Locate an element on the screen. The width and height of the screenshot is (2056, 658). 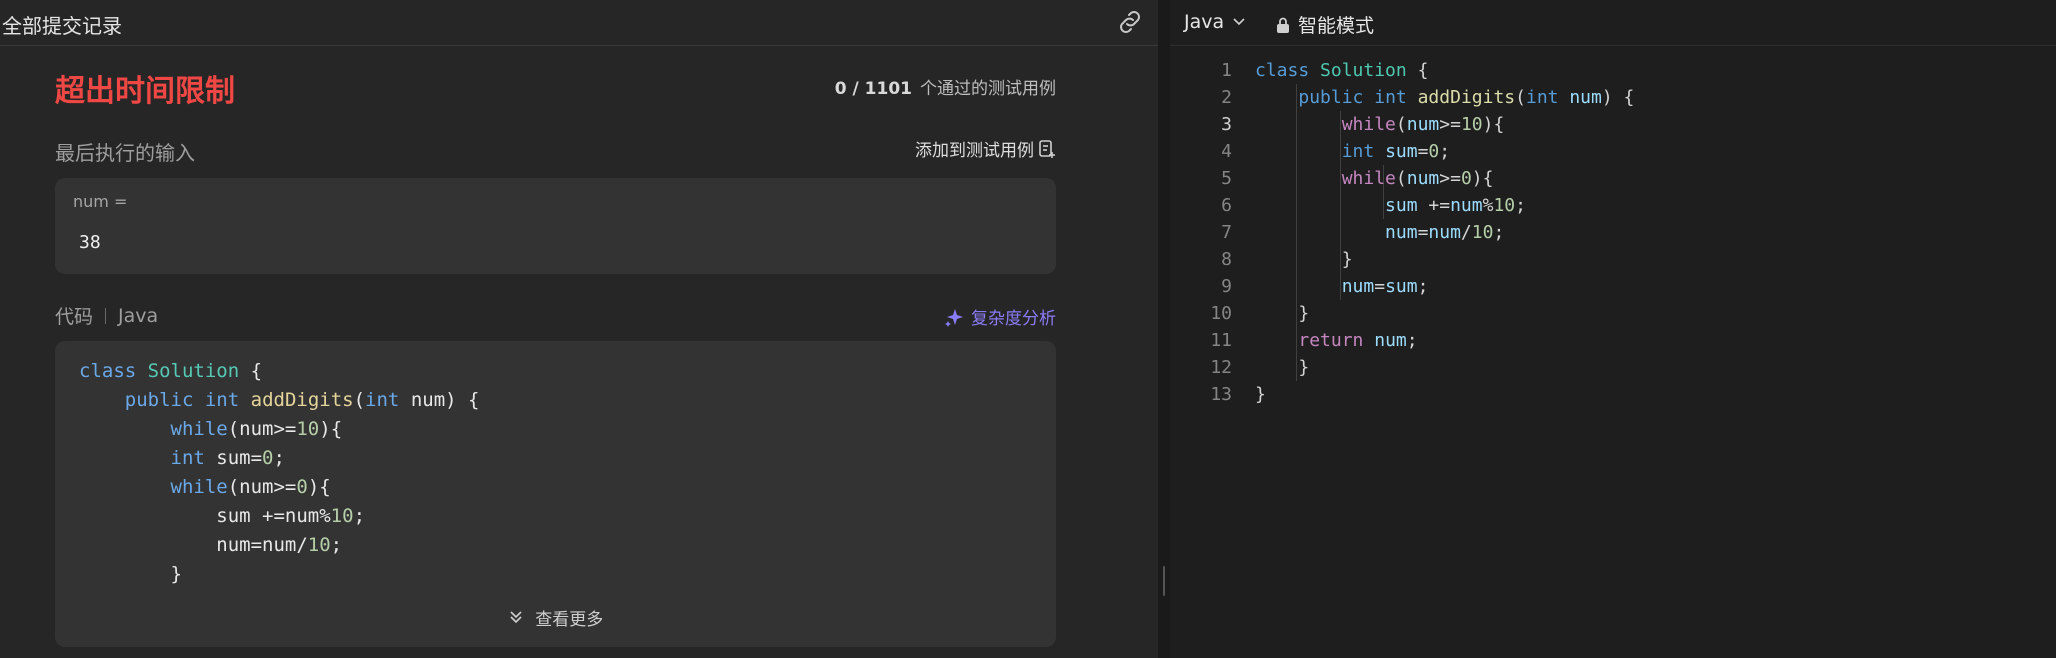
smart-mode-label: 智能模式 is located at coordinates (1336, 26).